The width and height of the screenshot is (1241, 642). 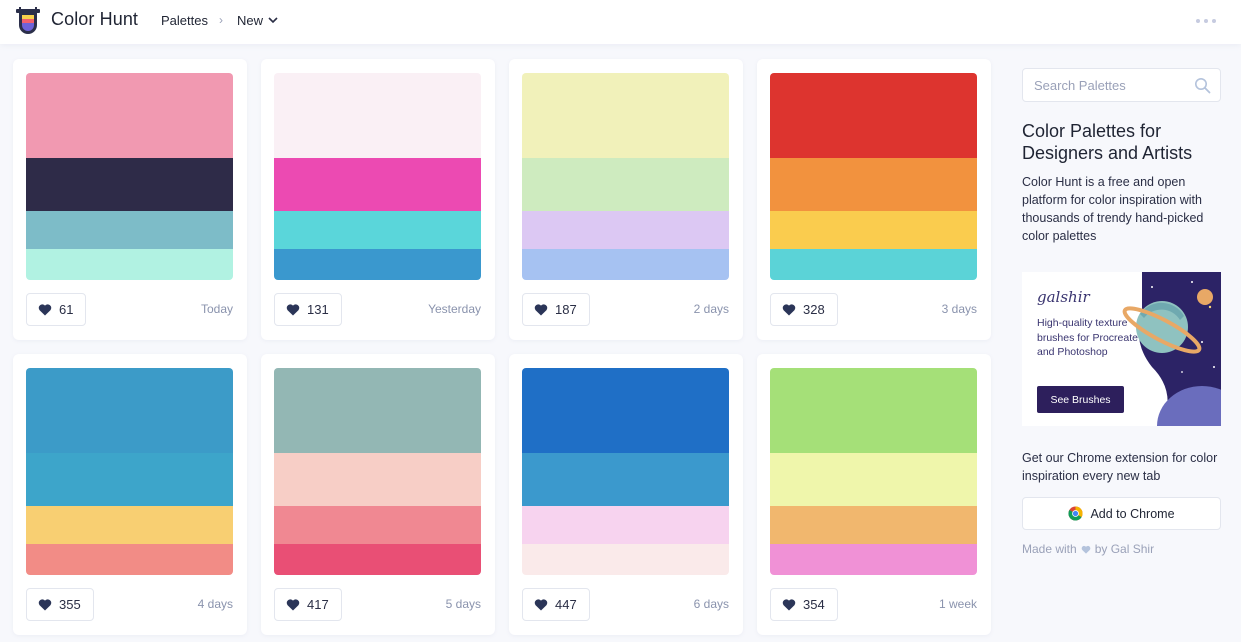 I want to click on top-header: Color Hunt Palettes › New, so click(x=620, y=22).